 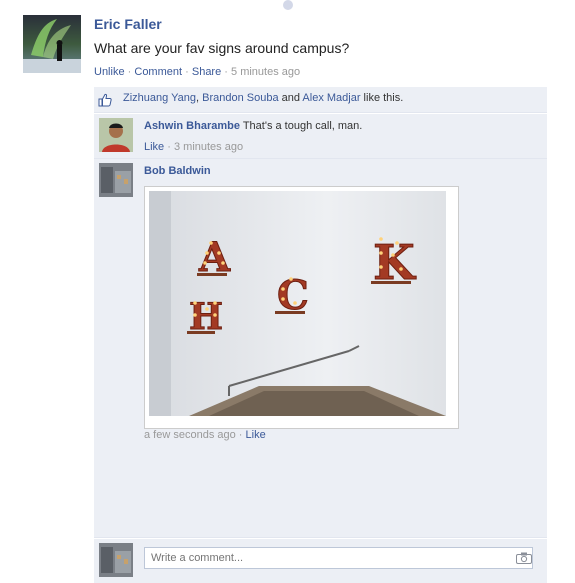 What do you see at coordinates (128, 24) in the screenshot?
I see `post-author-name: Eric Faller` at bounding box center [128, 24].